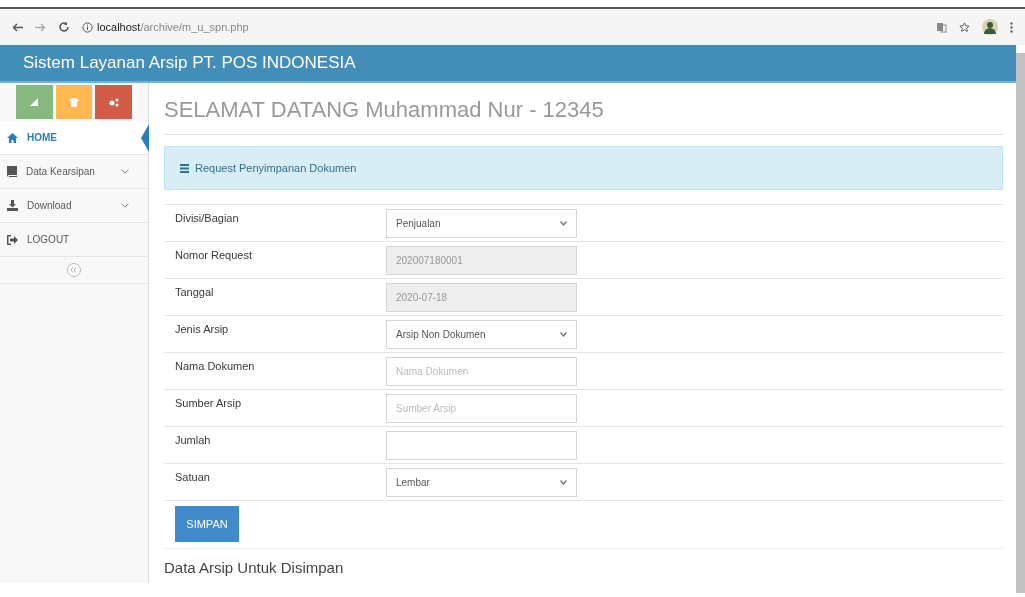  I want to click on input-field: Sumber Arsip, so click(481, 408).